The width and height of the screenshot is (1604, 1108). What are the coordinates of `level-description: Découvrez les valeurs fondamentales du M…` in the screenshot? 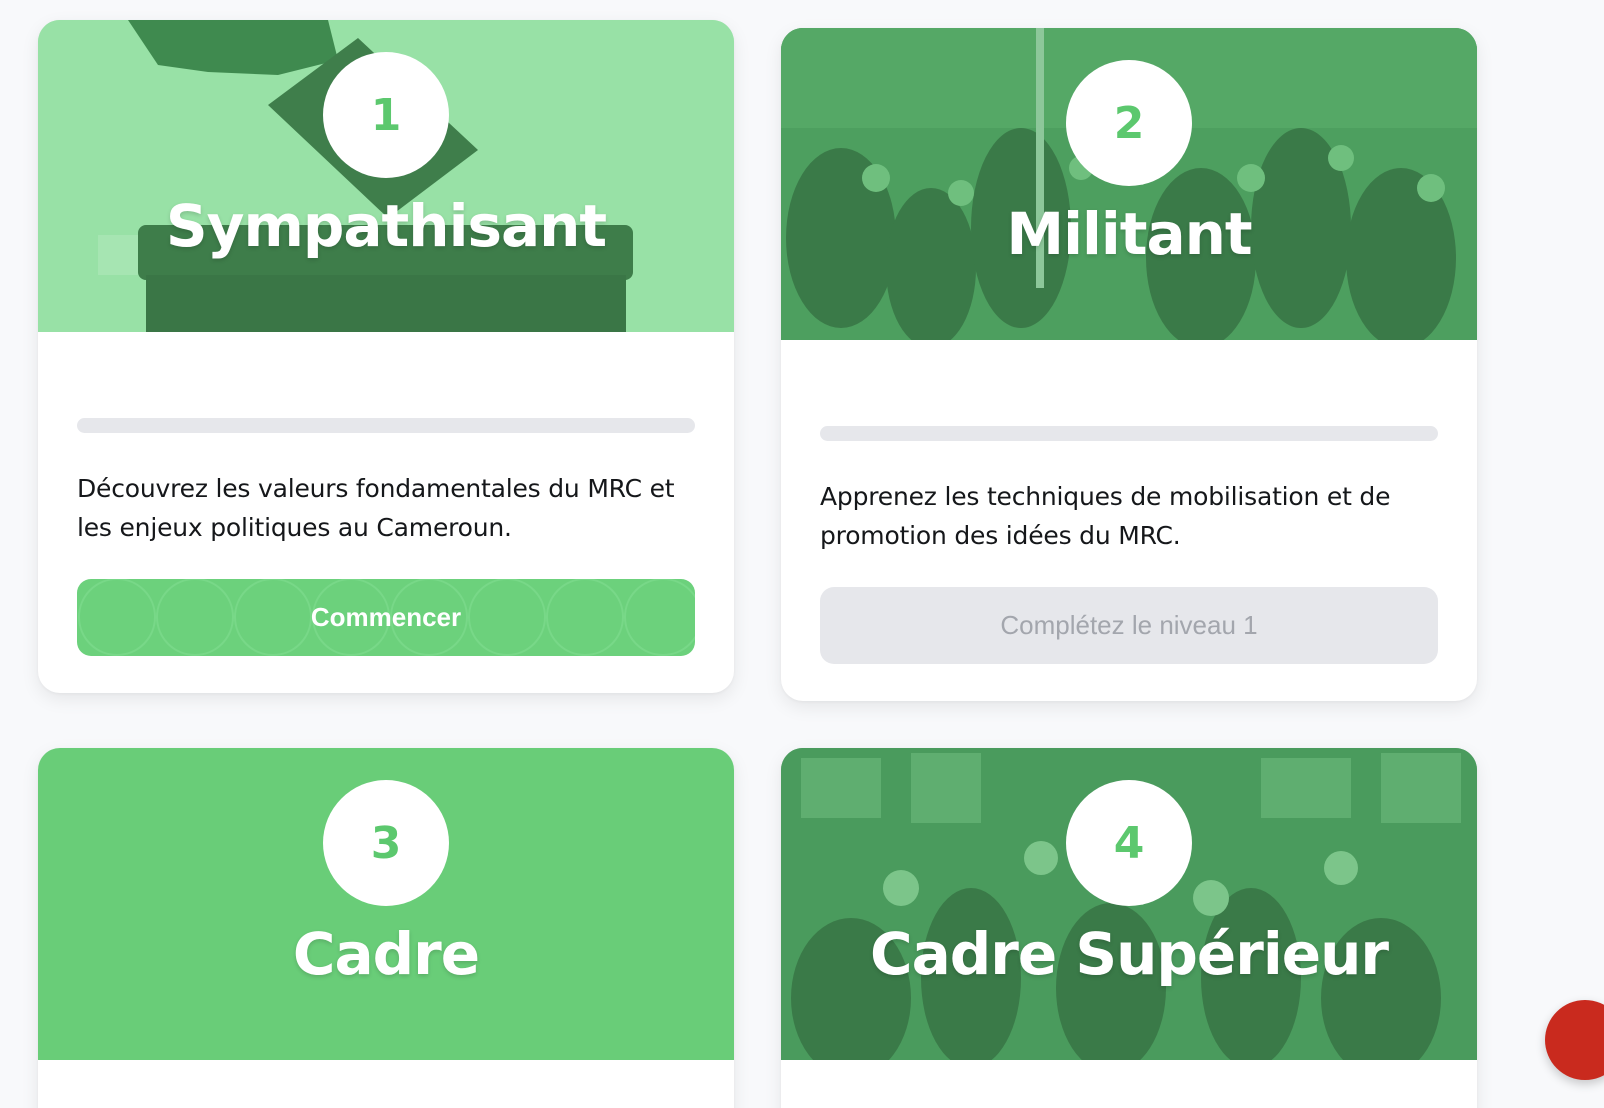 It's located at (376, 508).